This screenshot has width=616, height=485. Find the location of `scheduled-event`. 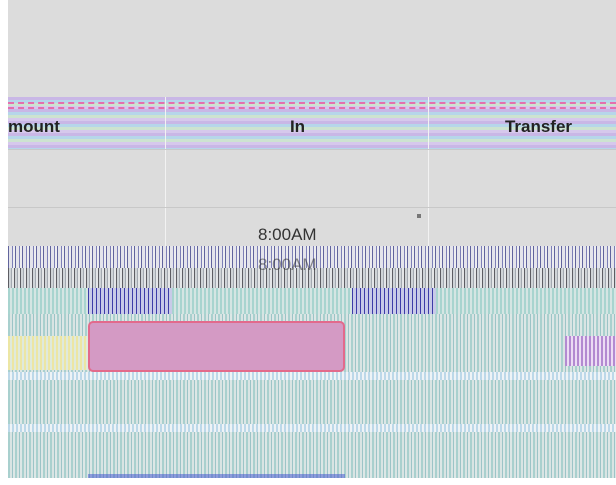

scheduled-event is located at coordinates (216, 346).